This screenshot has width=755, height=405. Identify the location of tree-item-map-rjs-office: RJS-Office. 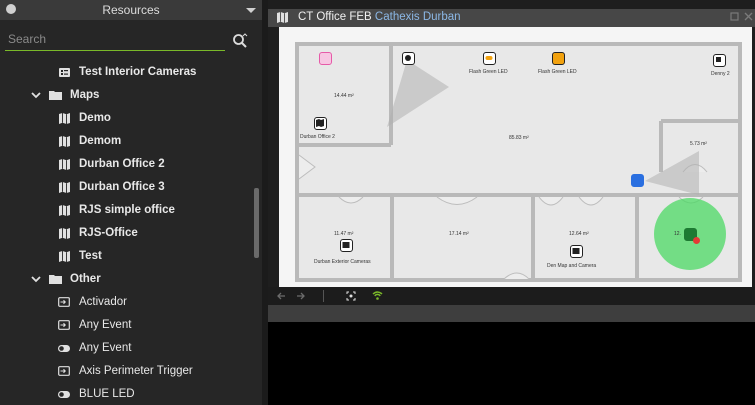
(97, 233).